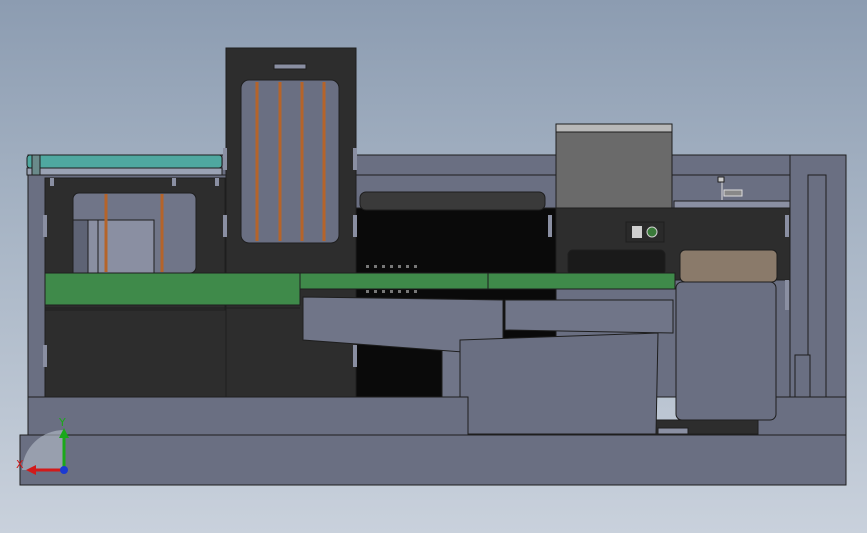 This screenshot has height=533, width=867. I want to click on inclined-plate-right, so click(589, 316).